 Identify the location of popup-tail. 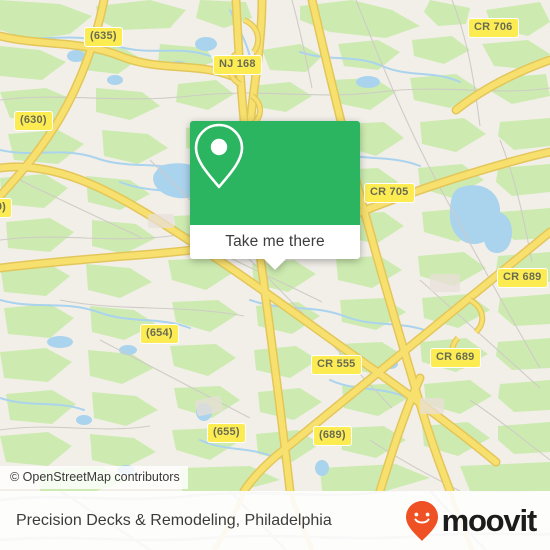
(275, 264).